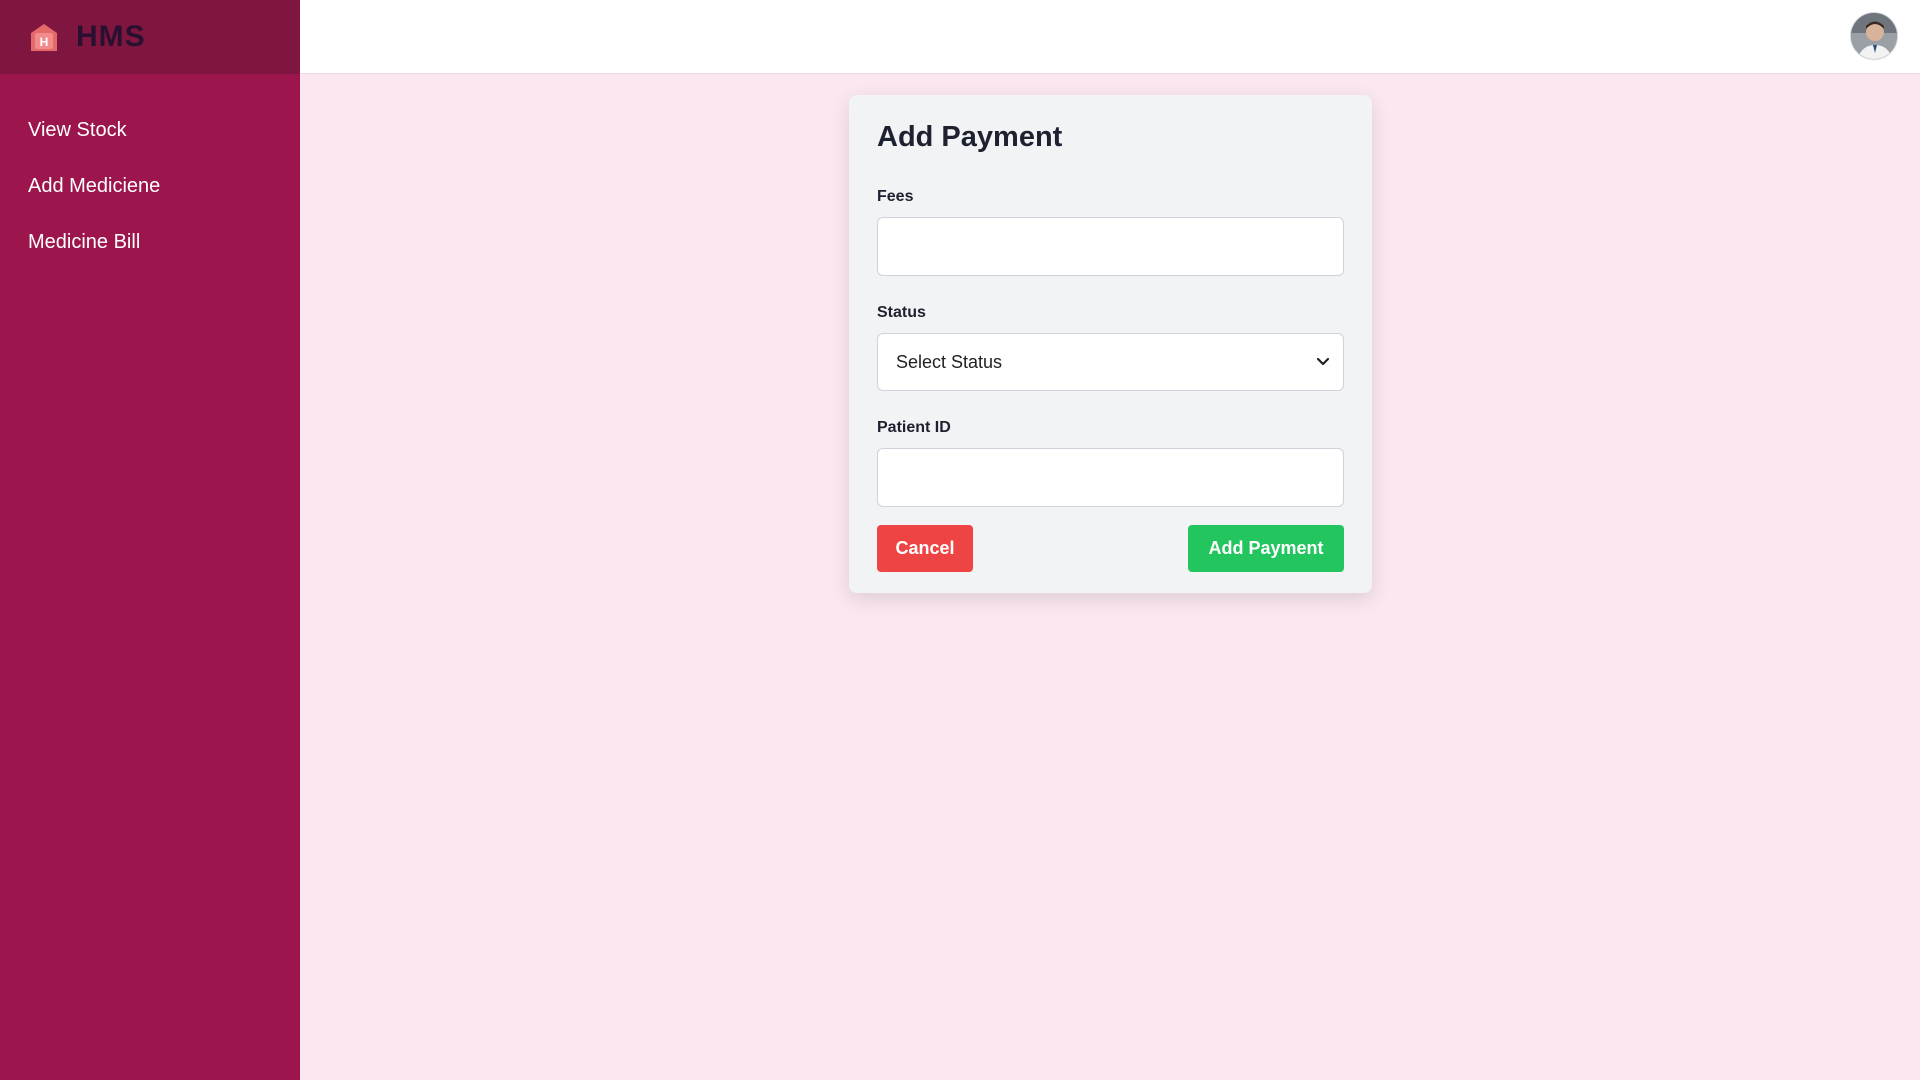  What do you see at coordinates (1110, 37) in the screenshot?
I see `top-bar` at bounding box center [1110, 37].